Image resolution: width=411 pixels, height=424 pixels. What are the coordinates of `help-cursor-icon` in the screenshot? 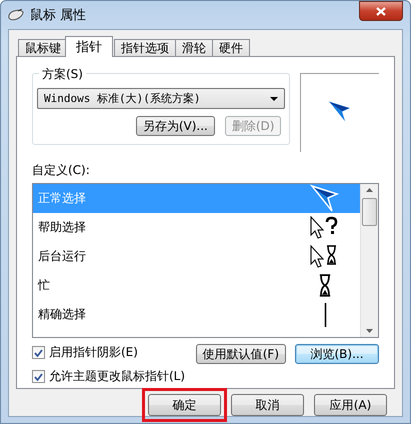 It's located at (325, 228).